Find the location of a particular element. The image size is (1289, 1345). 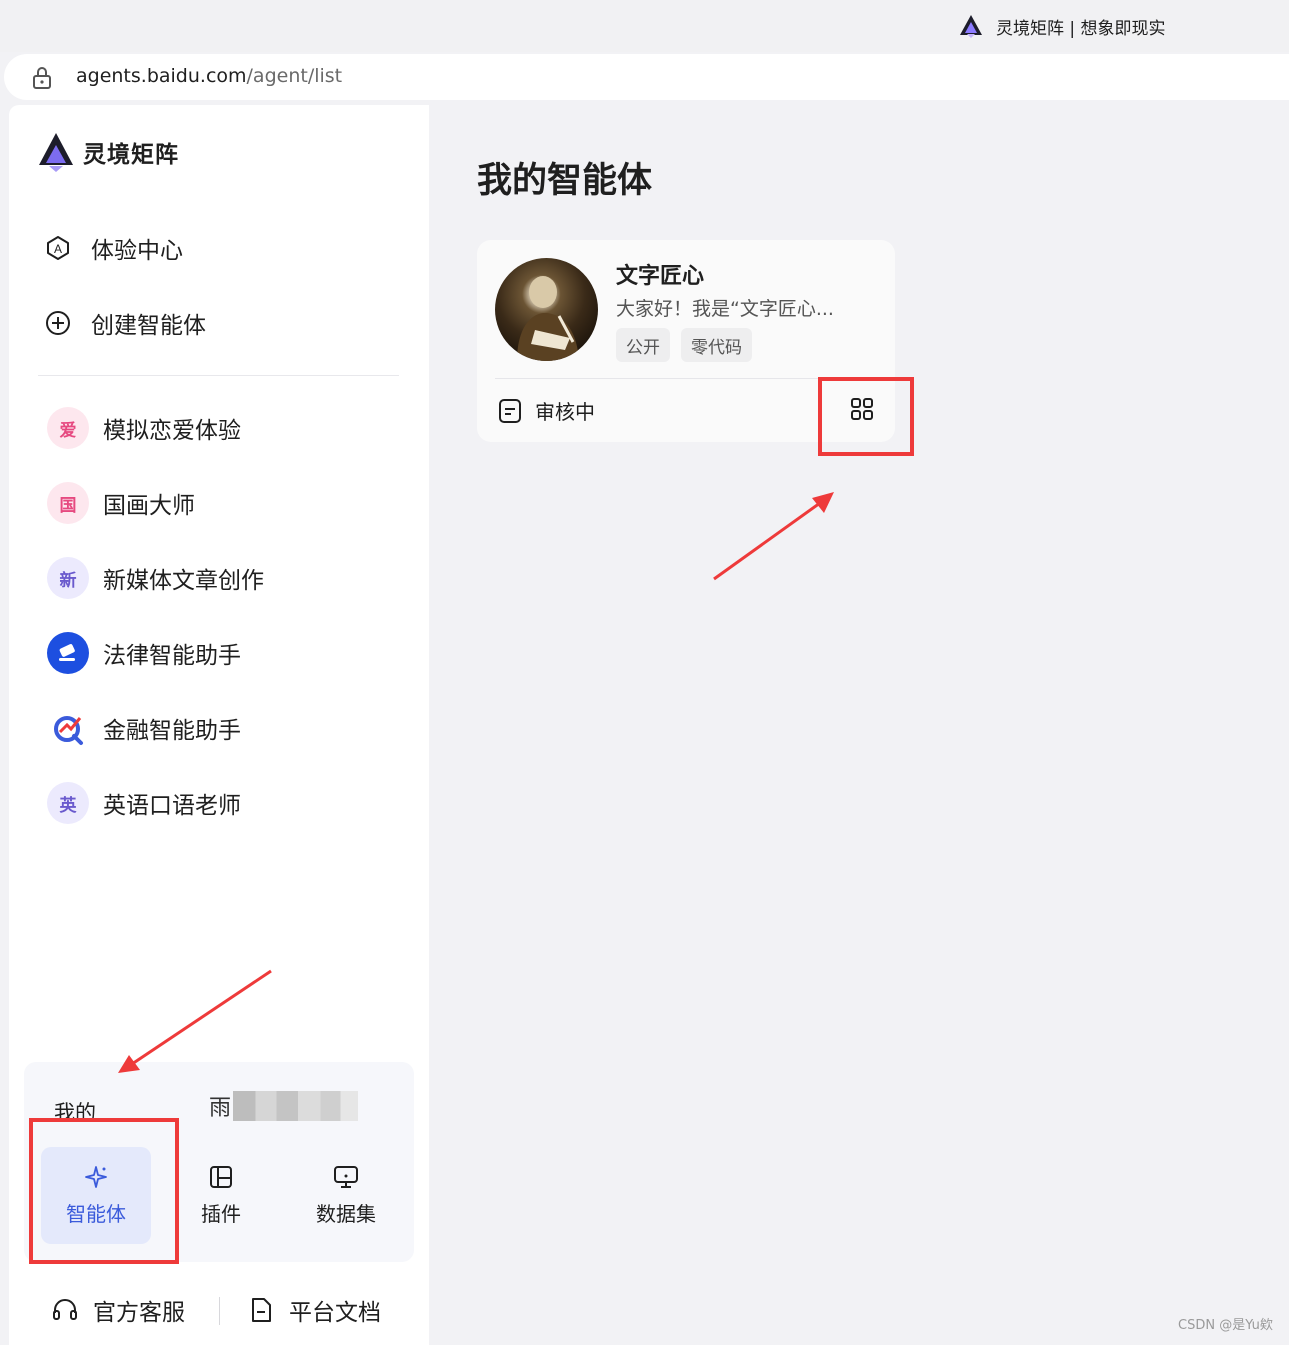

lock-icon is located at coordinates (42, 78).